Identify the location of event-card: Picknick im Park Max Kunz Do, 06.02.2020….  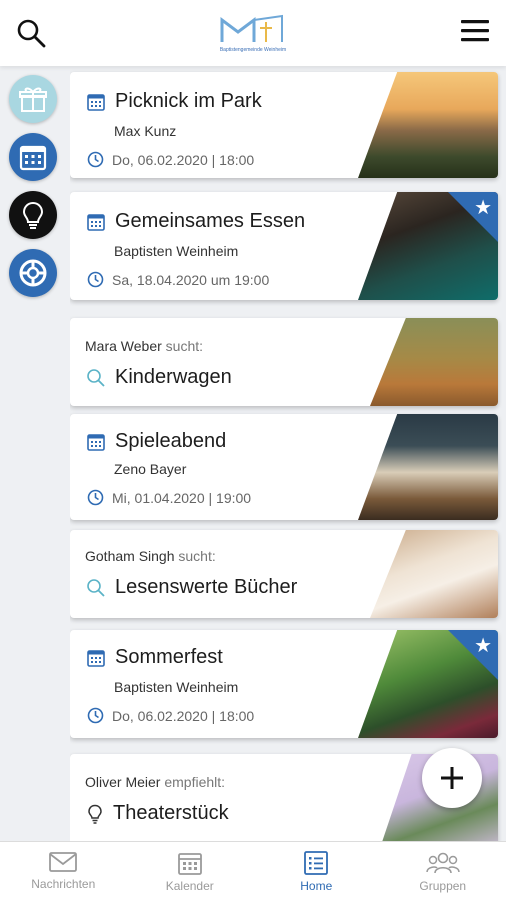
(284, 125).